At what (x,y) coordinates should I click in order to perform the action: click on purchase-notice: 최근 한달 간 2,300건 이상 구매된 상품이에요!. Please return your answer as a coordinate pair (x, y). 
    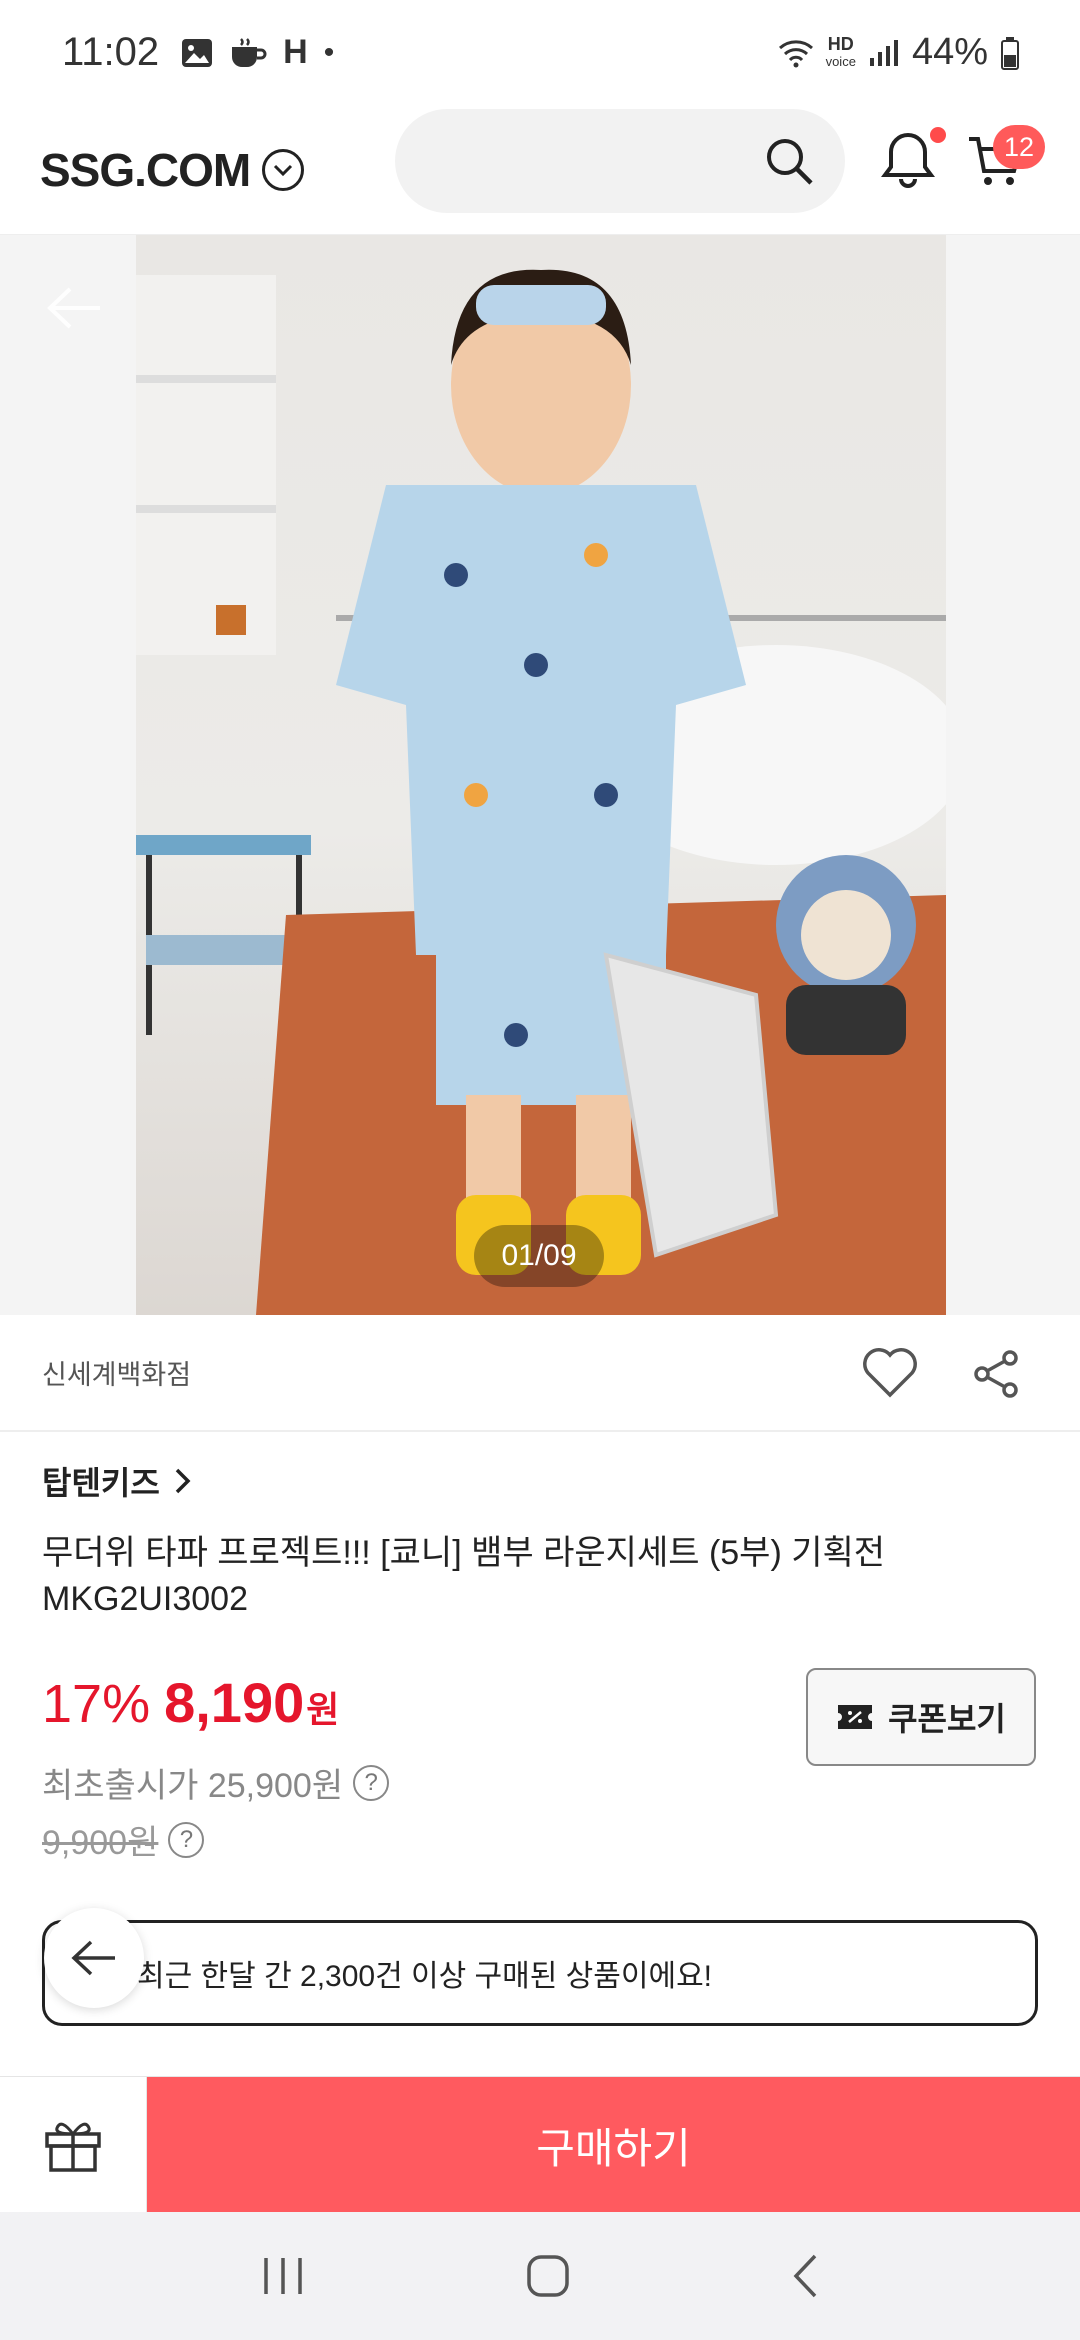
    Looking at the image, I should click on (540, 1973).